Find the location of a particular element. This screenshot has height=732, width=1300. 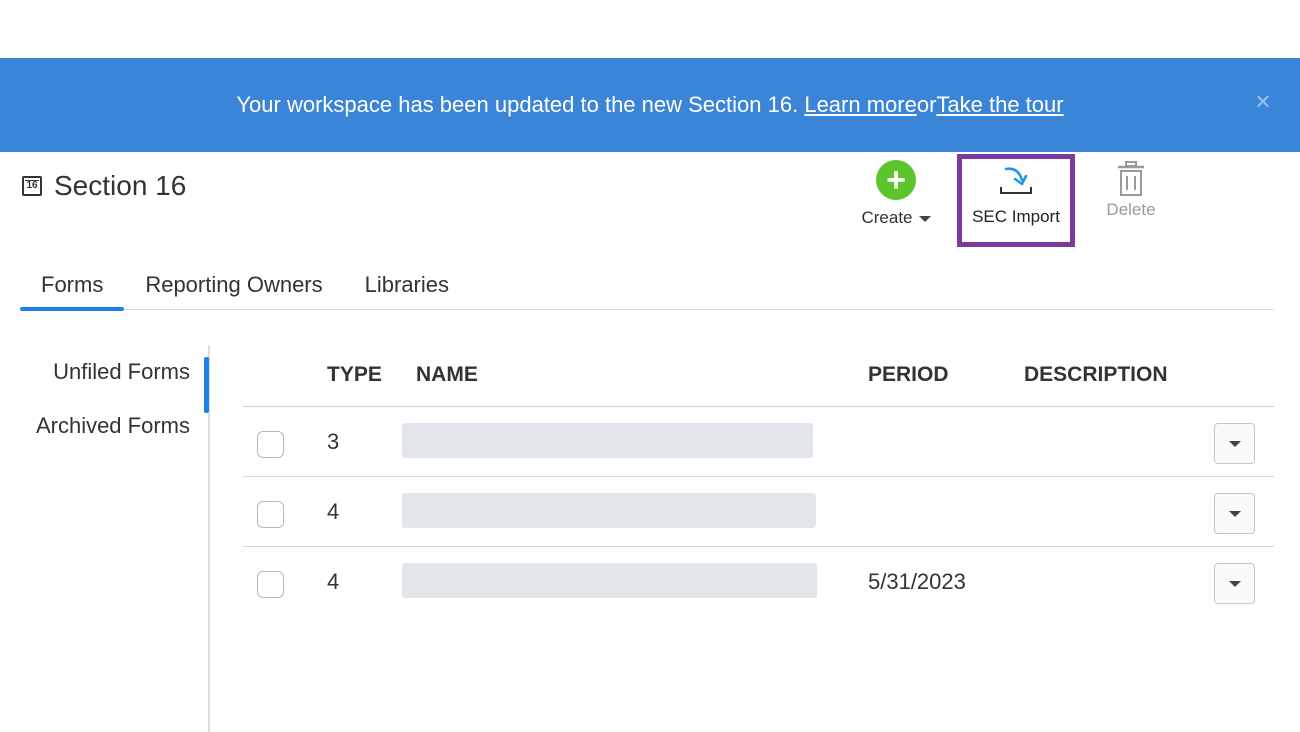

page-title-text: Section 16 is located at coordinates (120, 185).